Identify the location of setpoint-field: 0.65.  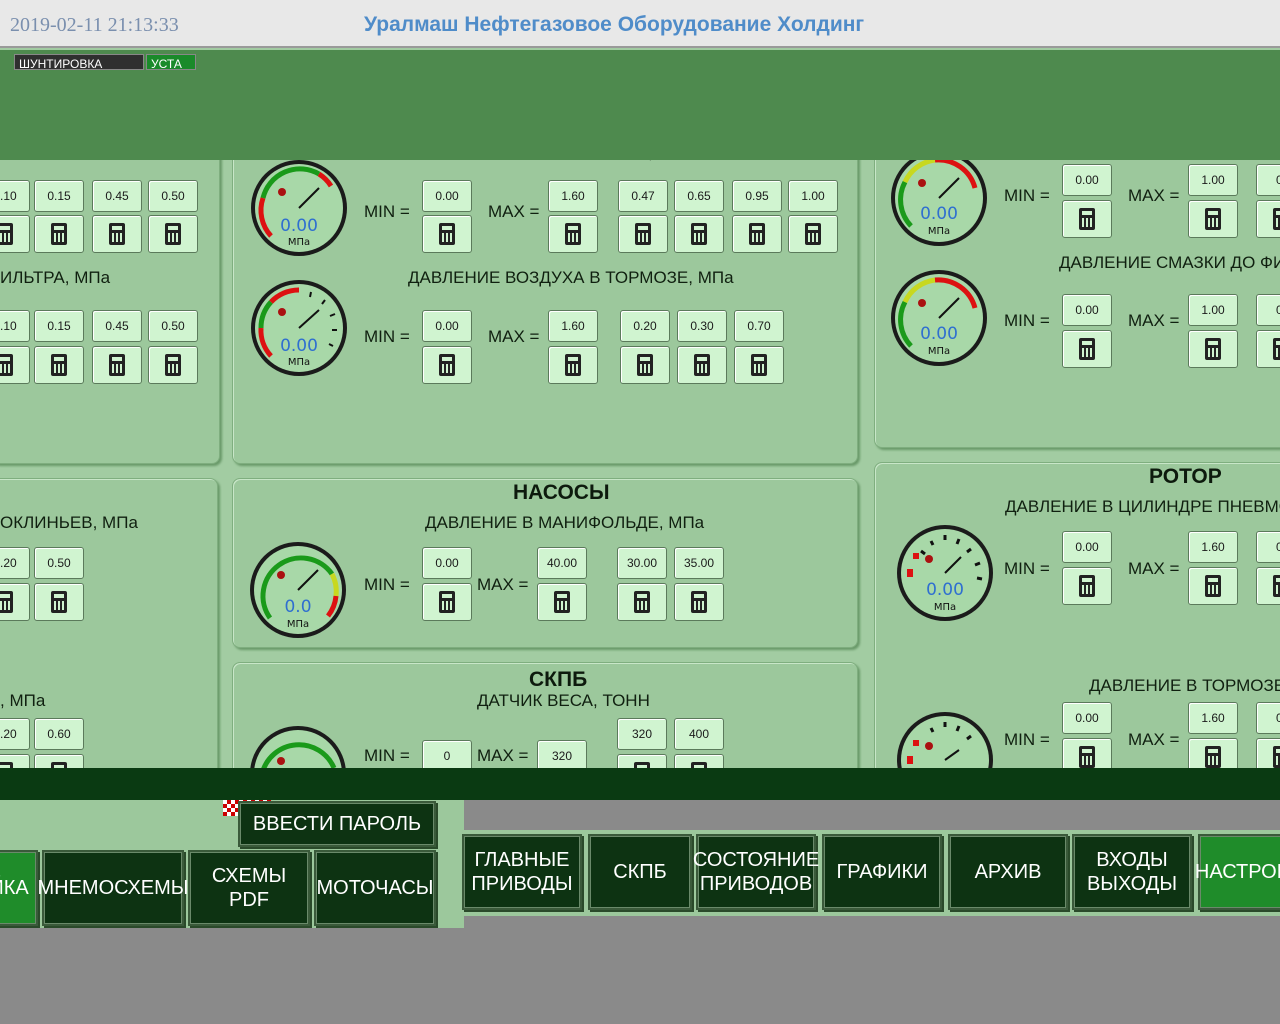
(699, 196).